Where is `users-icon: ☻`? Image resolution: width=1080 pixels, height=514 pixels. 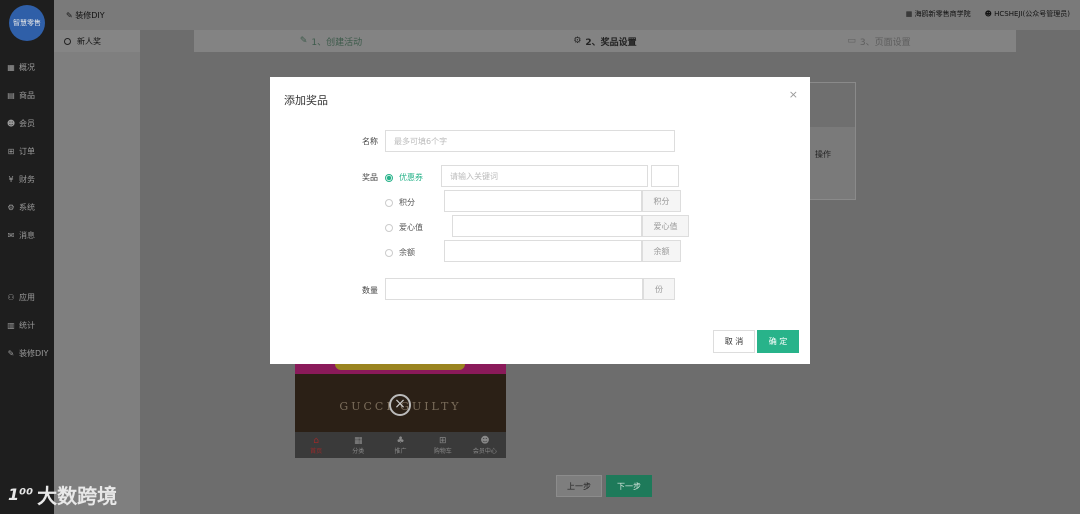 users-icon: ☻ is located at coordinates (11, 123).